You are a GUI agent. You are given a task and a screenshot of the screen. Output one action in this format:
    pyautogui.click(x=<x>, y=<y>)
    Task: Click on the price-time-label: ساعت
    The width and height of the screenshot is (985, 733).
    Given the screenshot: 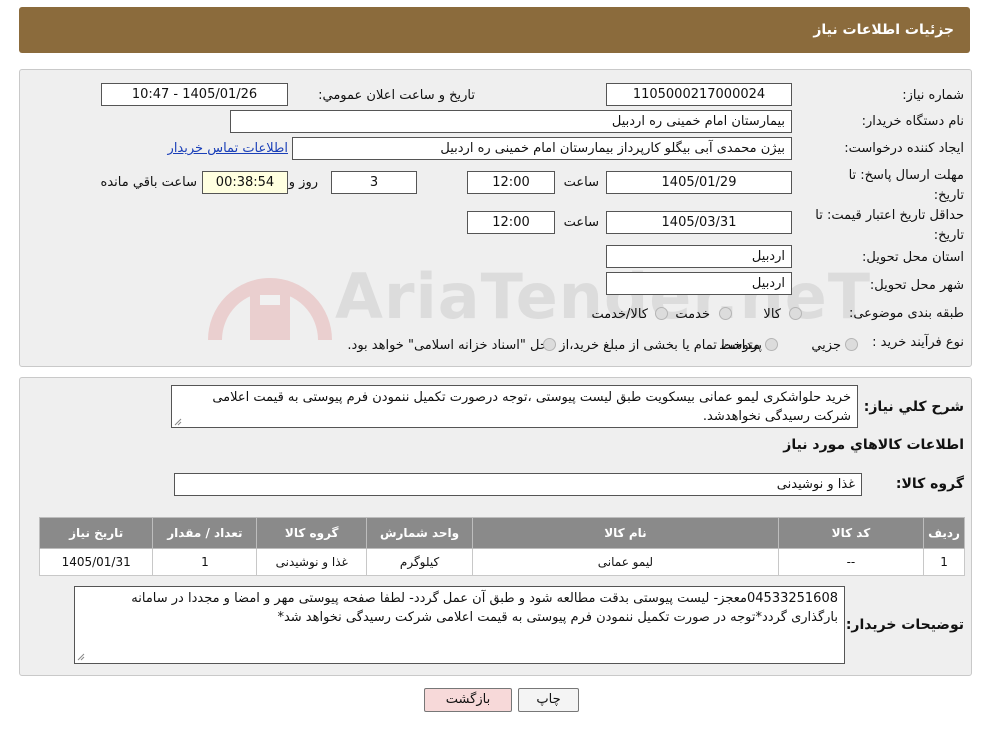 What is the action you would take?
    pyautogui.click(x=581, y=222)
    